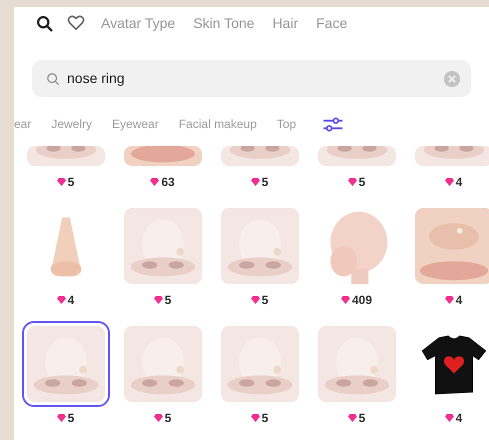 This screenshot has height=440, width=489. What do you see at coordinates (71, 124) in the screenshot?
I see `category-tab: Jewelry` at bounding box center [71, 124].